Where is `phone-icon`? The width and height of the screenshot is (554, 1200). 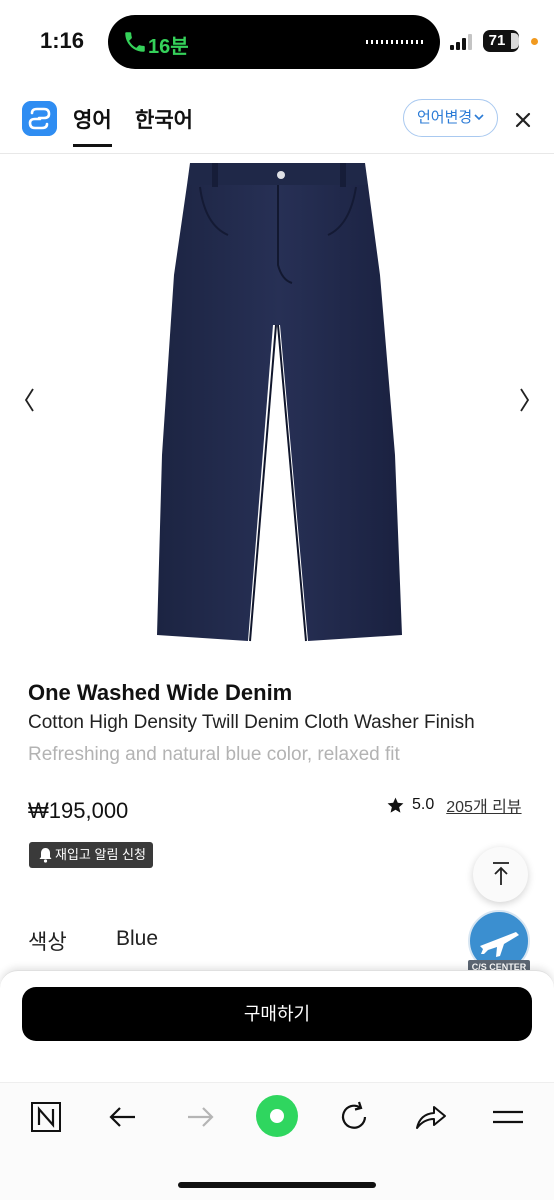
phone-icon is located at coordinates (135, 42).